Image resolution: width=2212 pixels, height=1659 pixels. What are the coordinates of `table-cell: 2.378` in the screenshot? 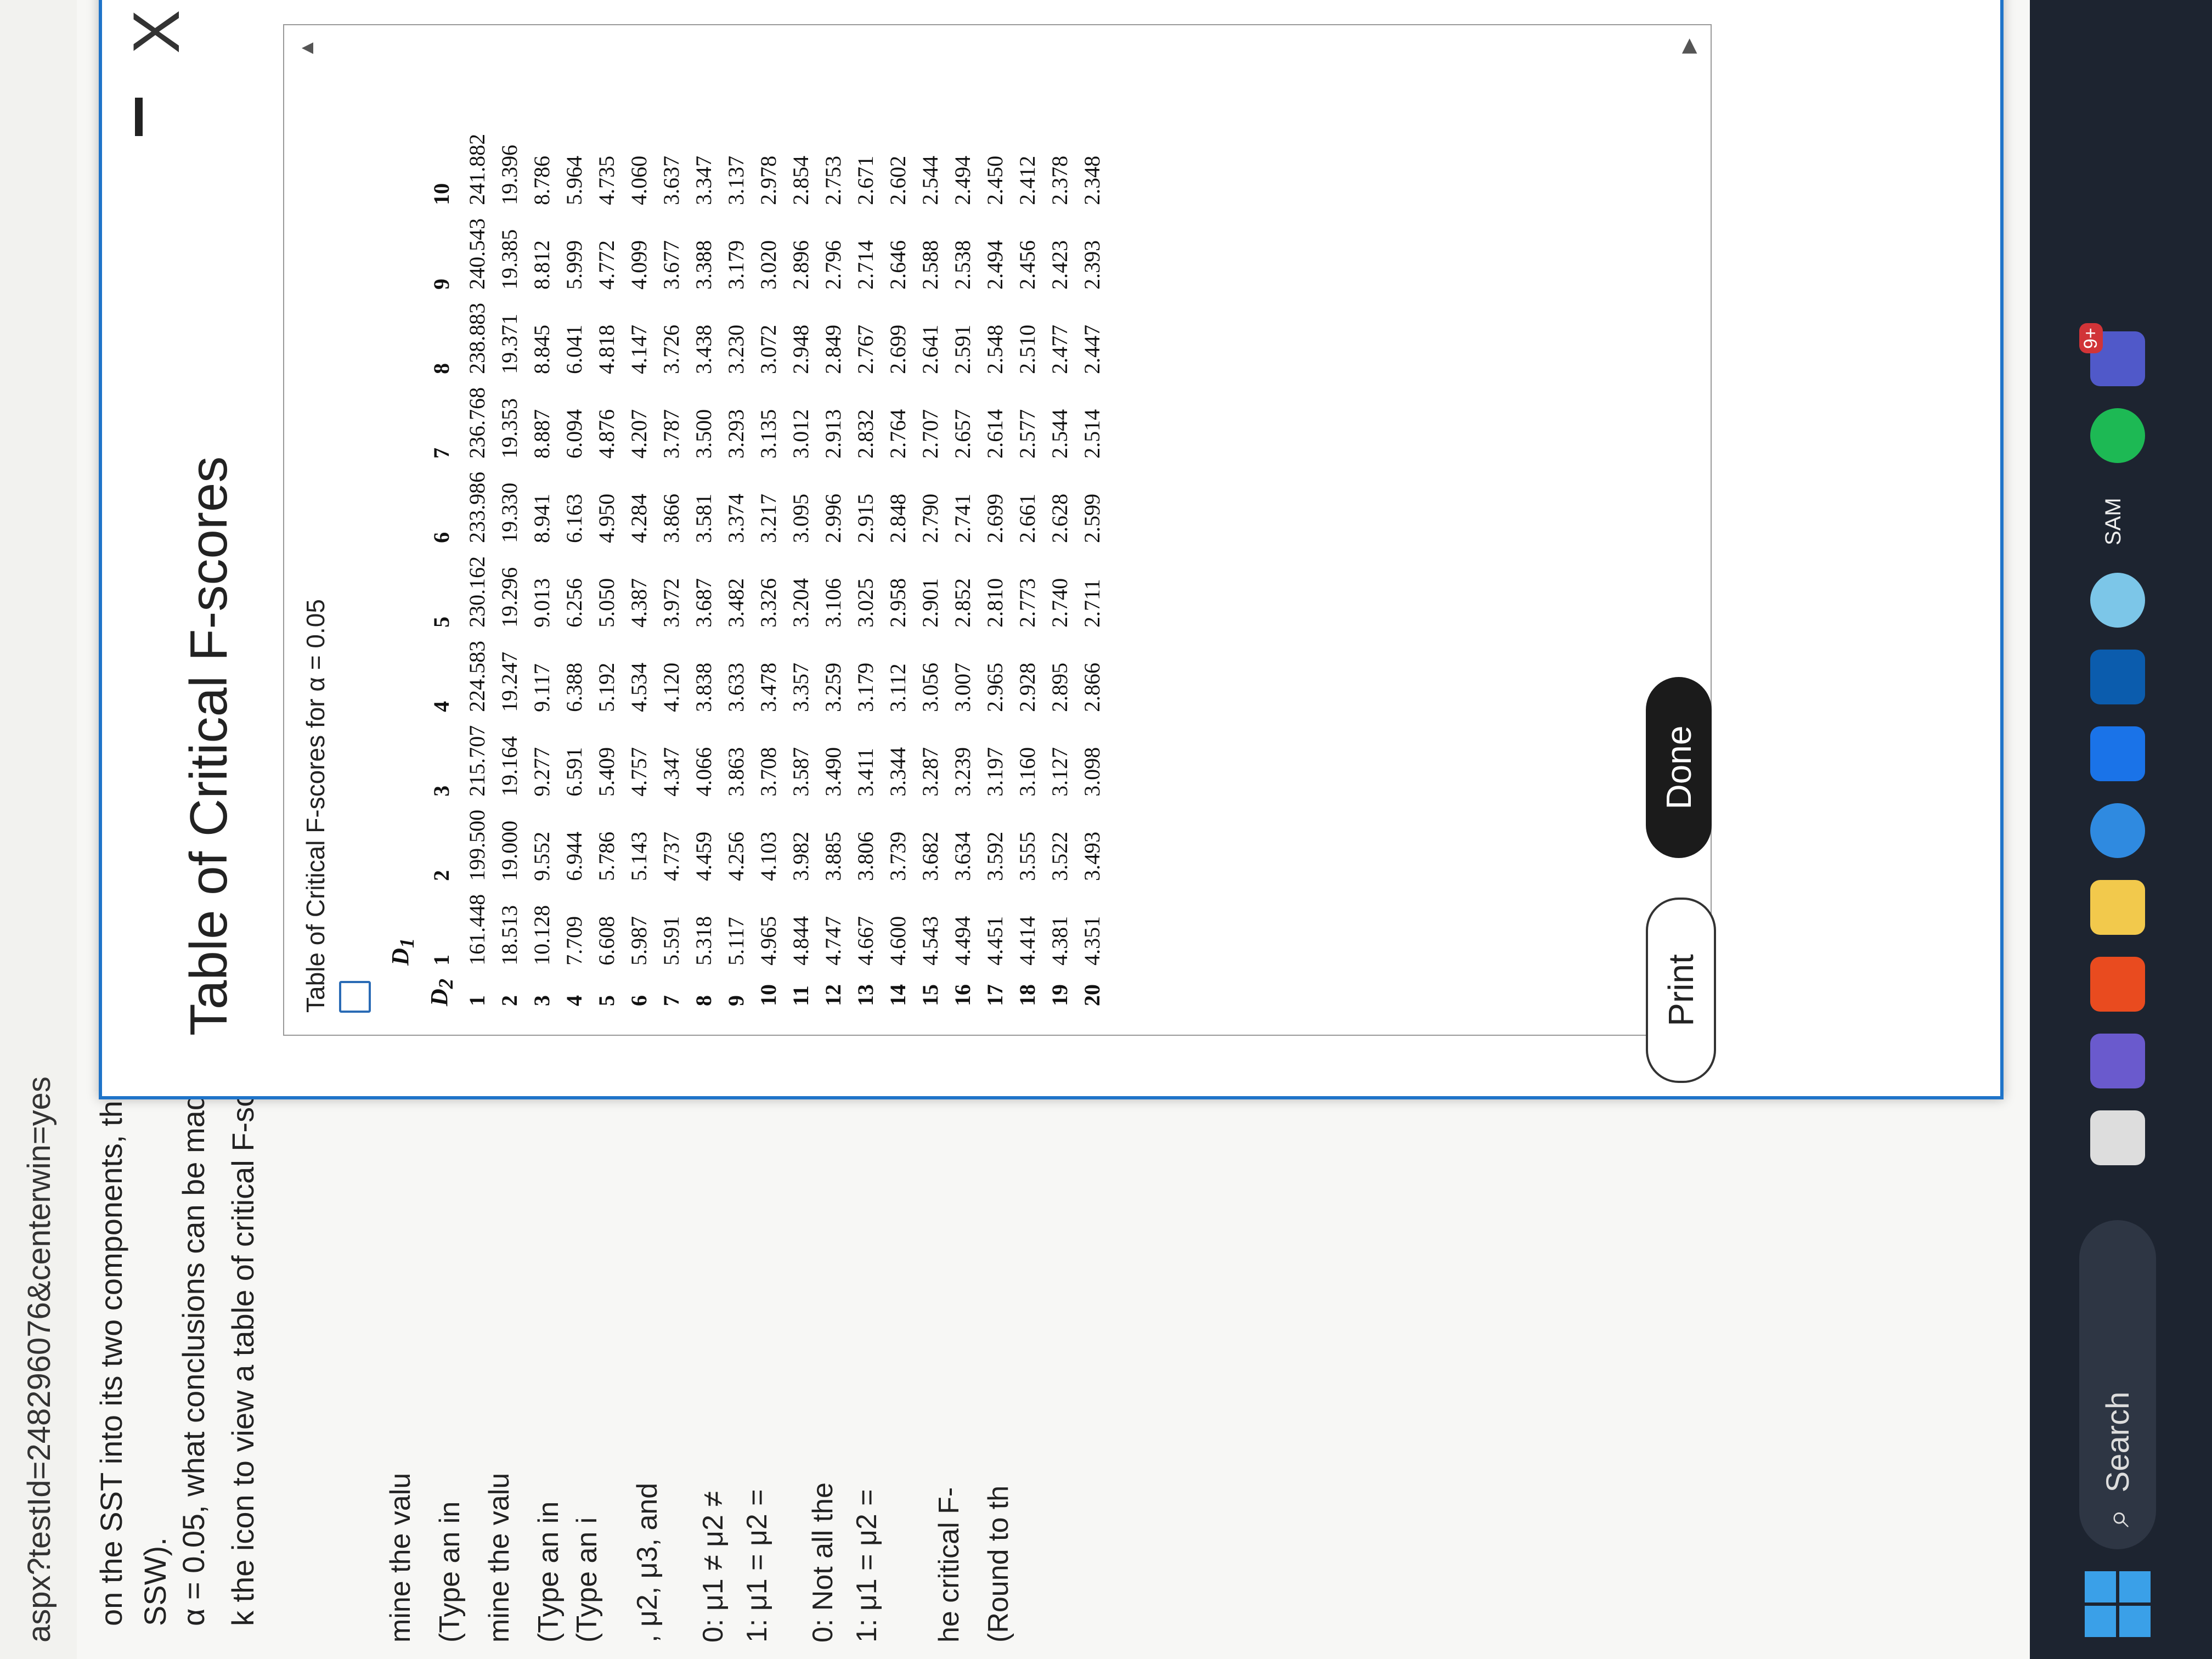 It's located at (1059, 180).